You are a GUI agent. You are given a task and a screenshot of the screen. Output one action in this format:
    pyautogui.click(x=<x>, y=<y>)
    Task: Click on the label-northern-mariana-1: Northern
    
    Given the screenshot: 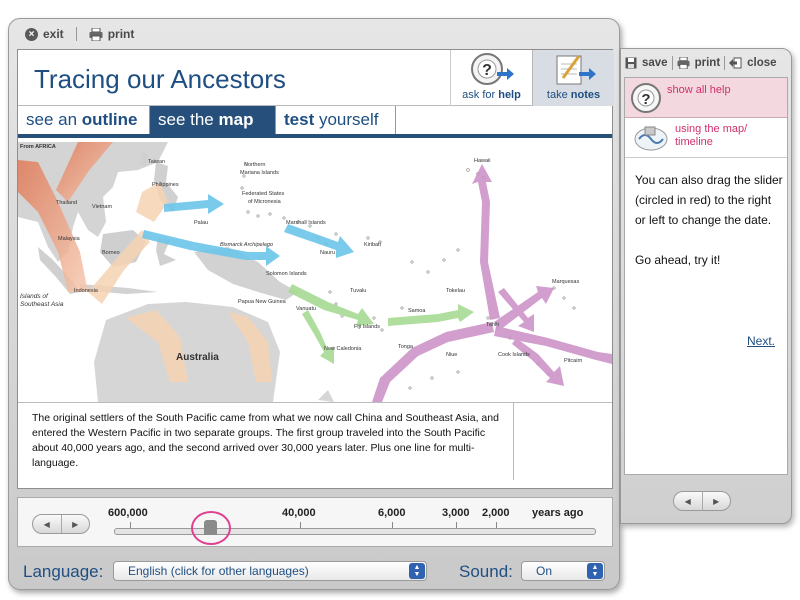 What is the action you would take?
    pyautogui.click(x=254, y=165)
    